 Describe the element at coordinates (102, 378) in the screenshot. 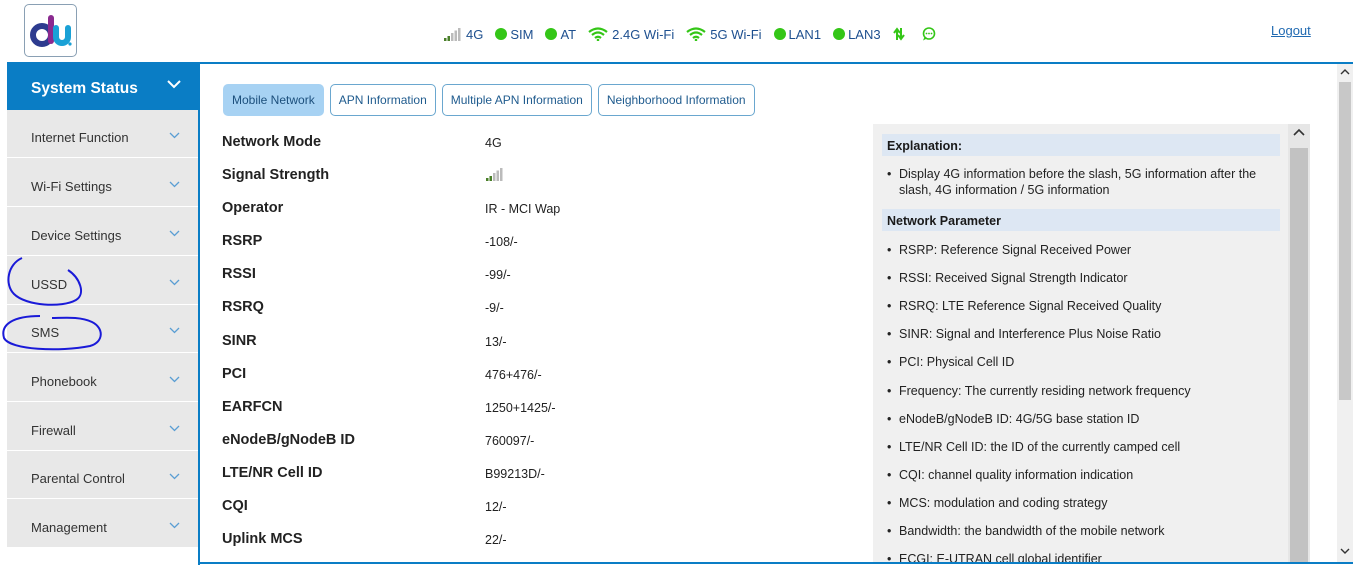

I see `sidebar-item-phonebook: Phonebook` at that location.